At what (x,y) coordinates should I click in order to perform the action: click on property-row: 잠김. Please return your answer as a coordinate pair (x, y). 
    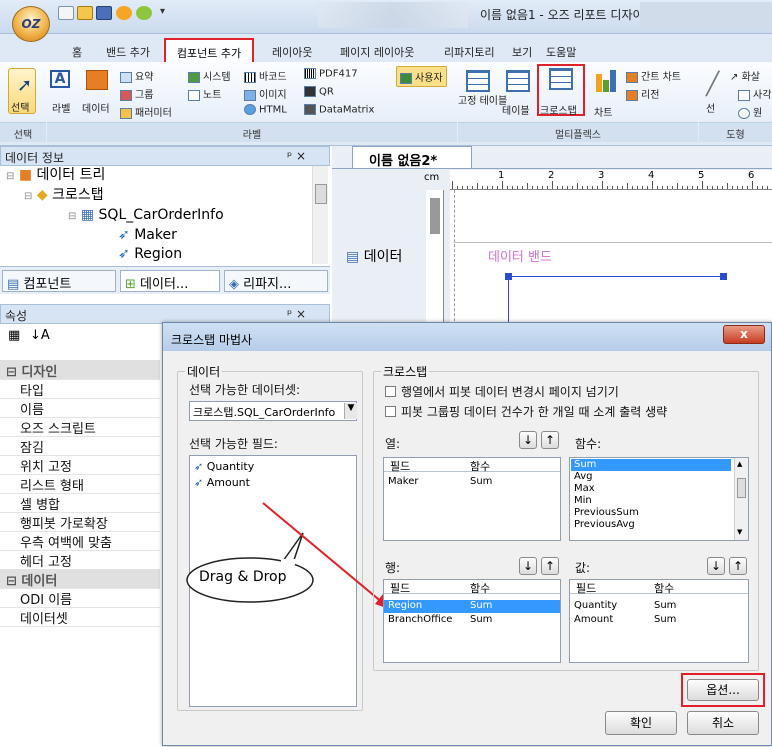
    Looking at the image, I should click on (80, 446).